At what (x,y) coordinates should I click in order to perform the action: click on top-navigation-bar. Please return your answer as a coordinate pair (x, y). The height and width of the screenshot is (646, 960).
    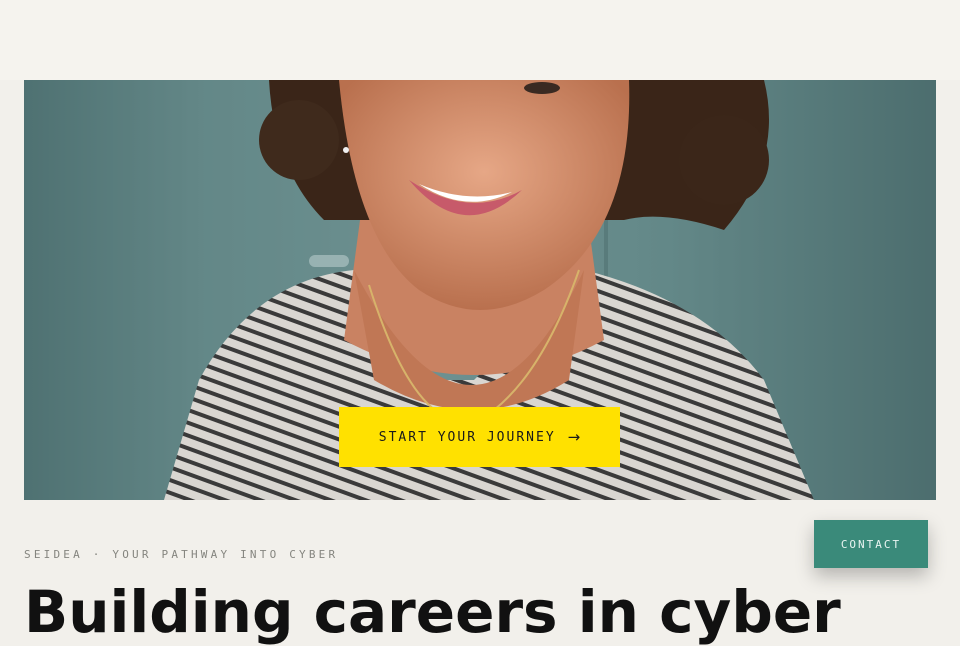
    Looking at the image, I should click on (480, 40).